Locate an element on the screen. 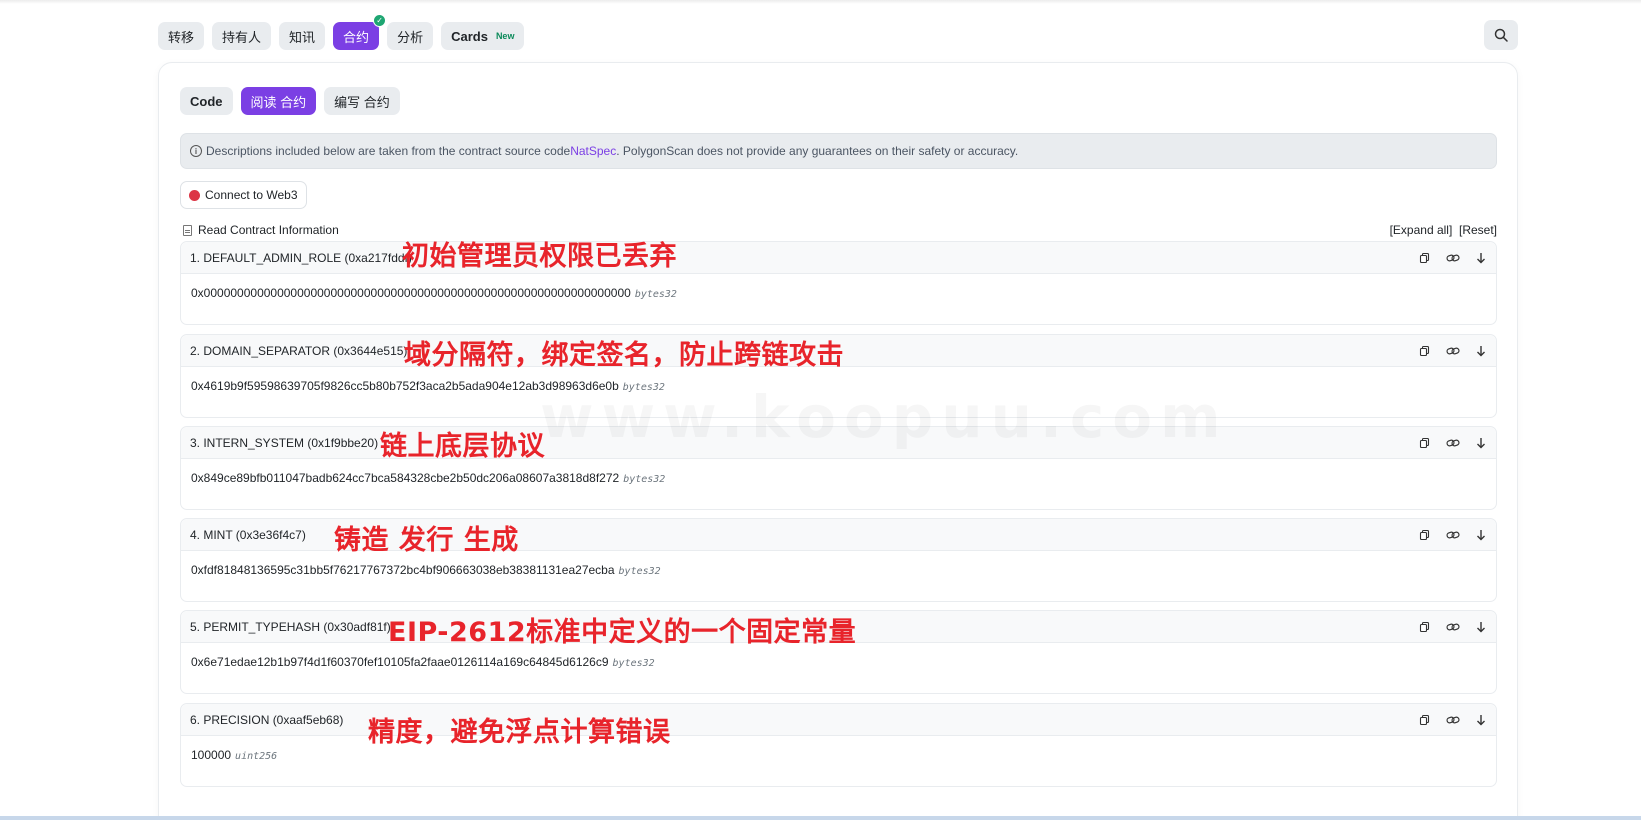  item-title: 1. DEFAULT_ADMIN_ROLE (0xa217fddf) is located at coordinates (301, 257).